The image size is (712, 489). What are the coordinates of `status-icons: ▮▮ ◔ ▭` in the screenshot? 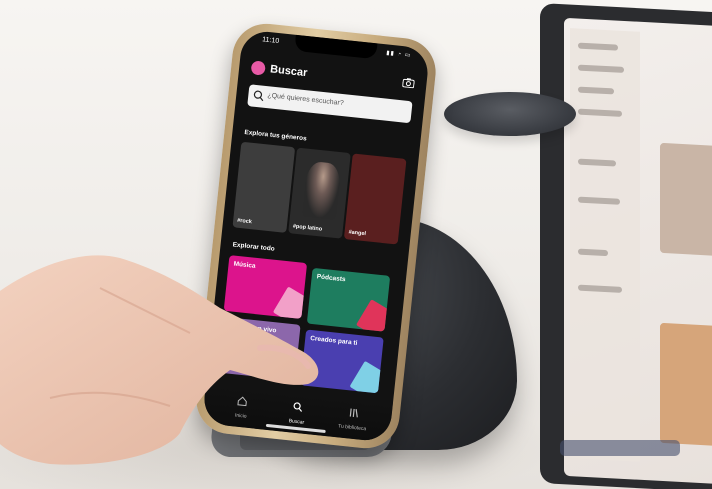 It's located at (398, 54).